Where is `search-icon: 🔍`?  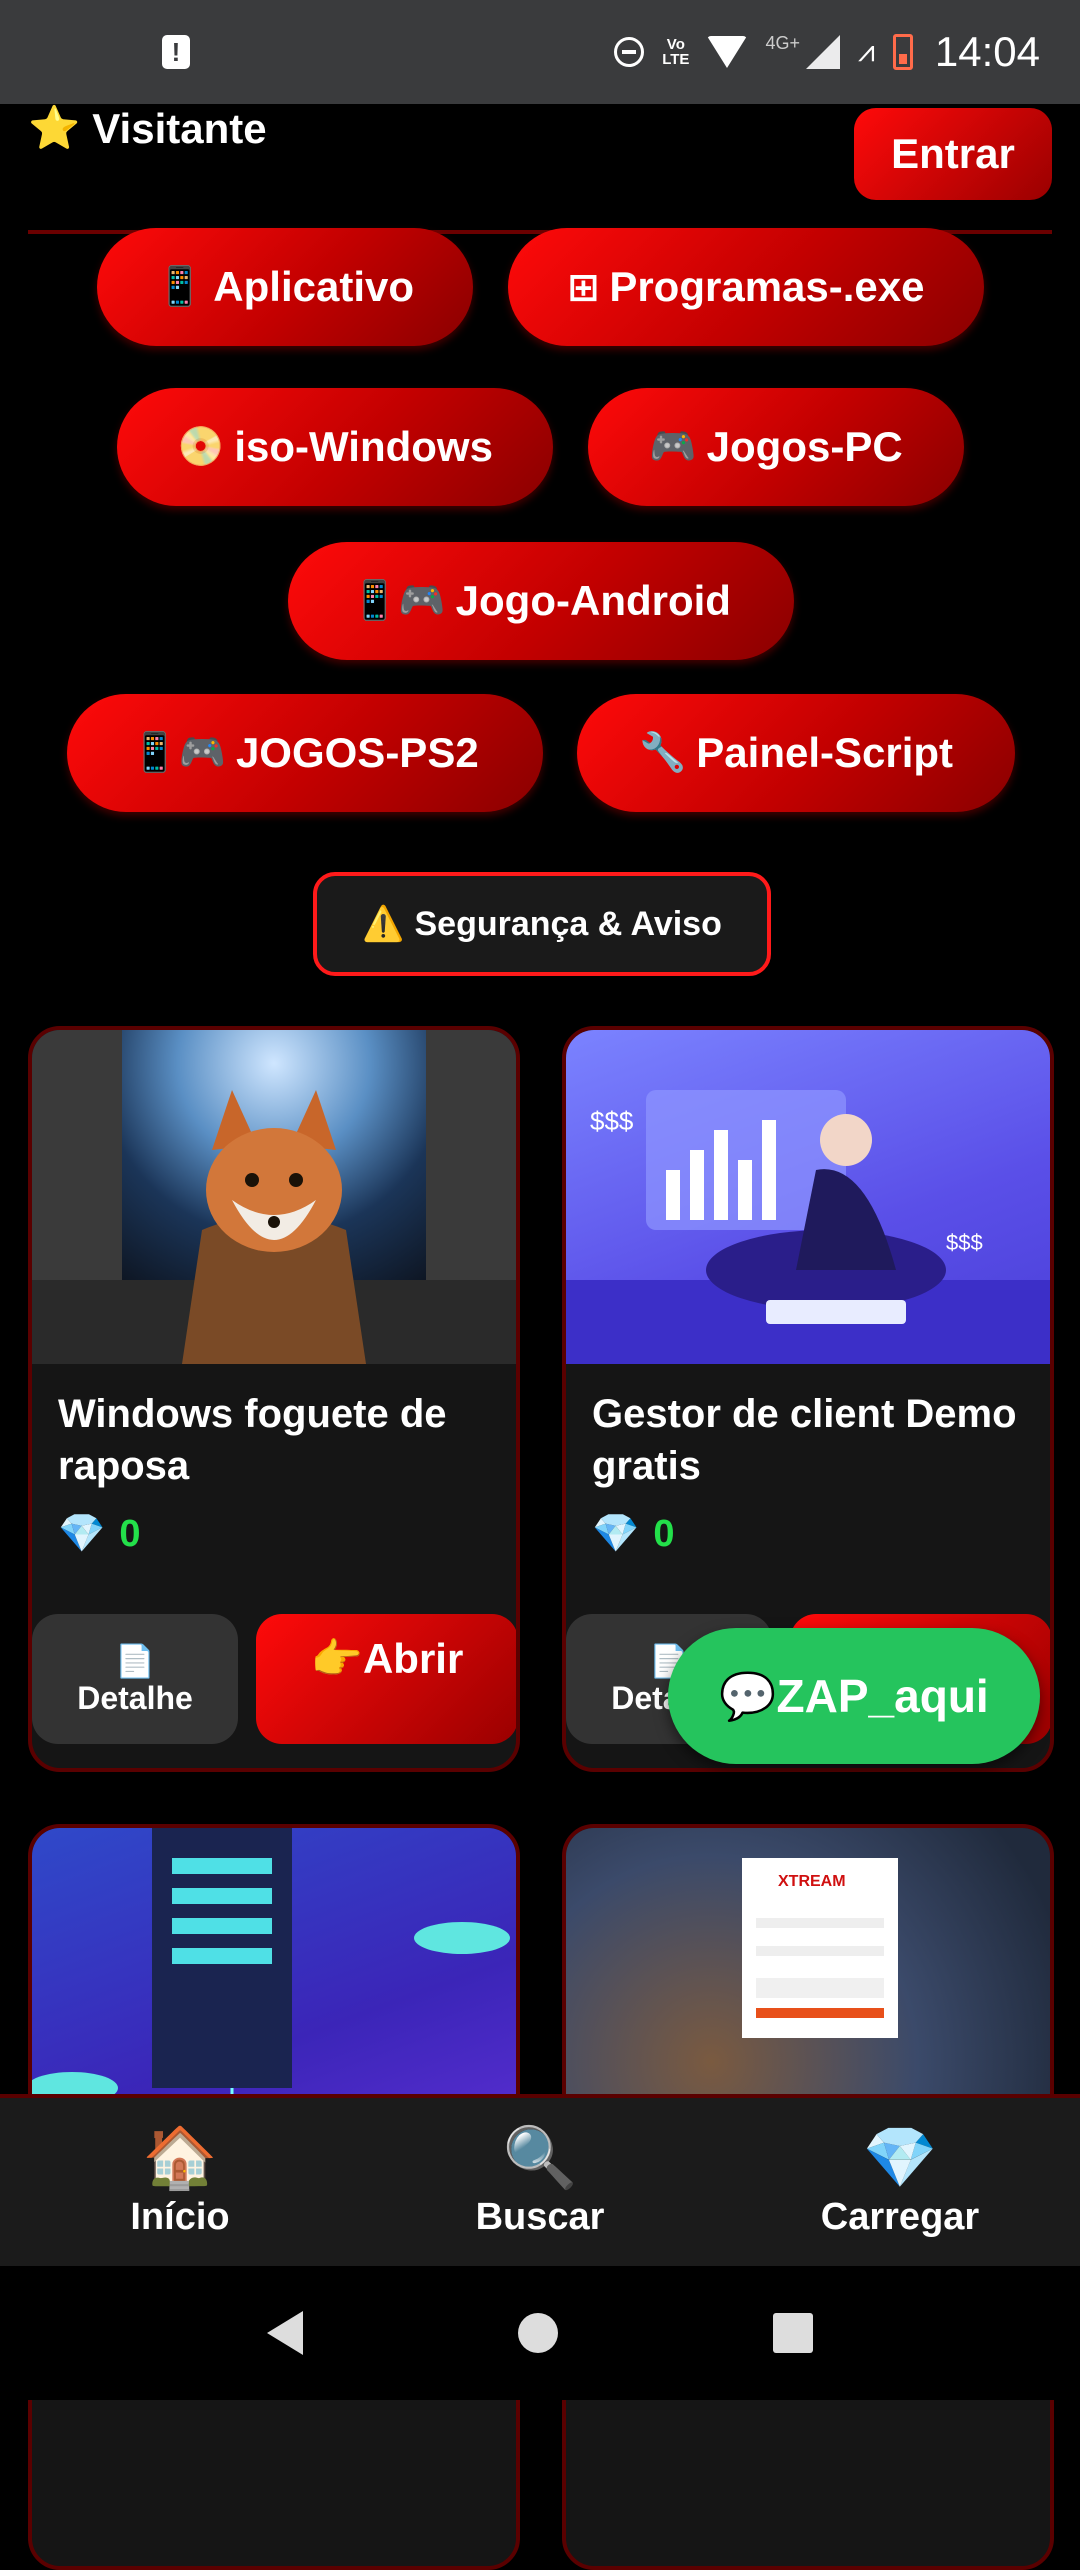 search-icon: 🔍 is located at coordinates (540, 2157).